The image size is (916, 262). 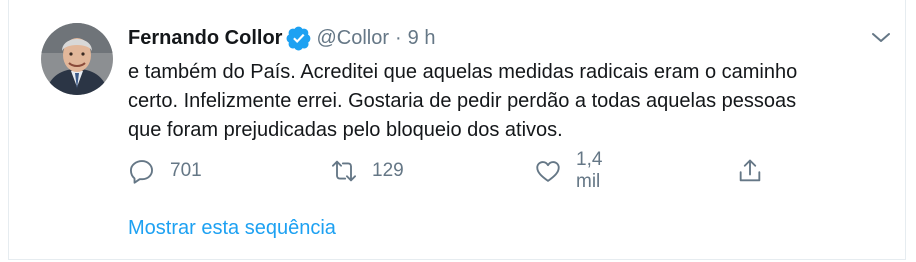 What do you see at coordinates (77, 59) in the screenshot?
I see `avatar` at bounding box center [77, 59].